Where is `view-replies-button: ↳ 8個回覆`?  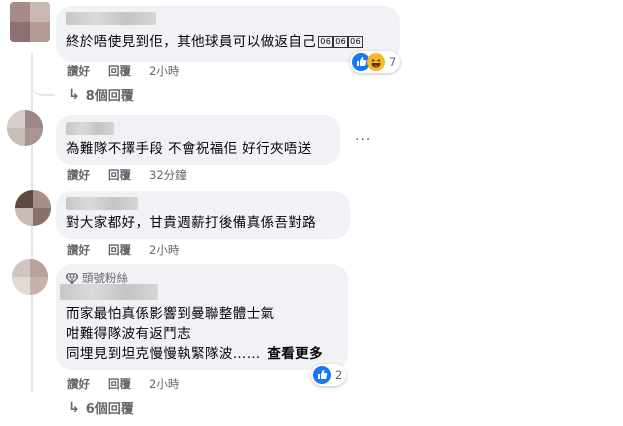 view-replies-button: ↳ 8個回覆 is located at coordinates (101, 95).